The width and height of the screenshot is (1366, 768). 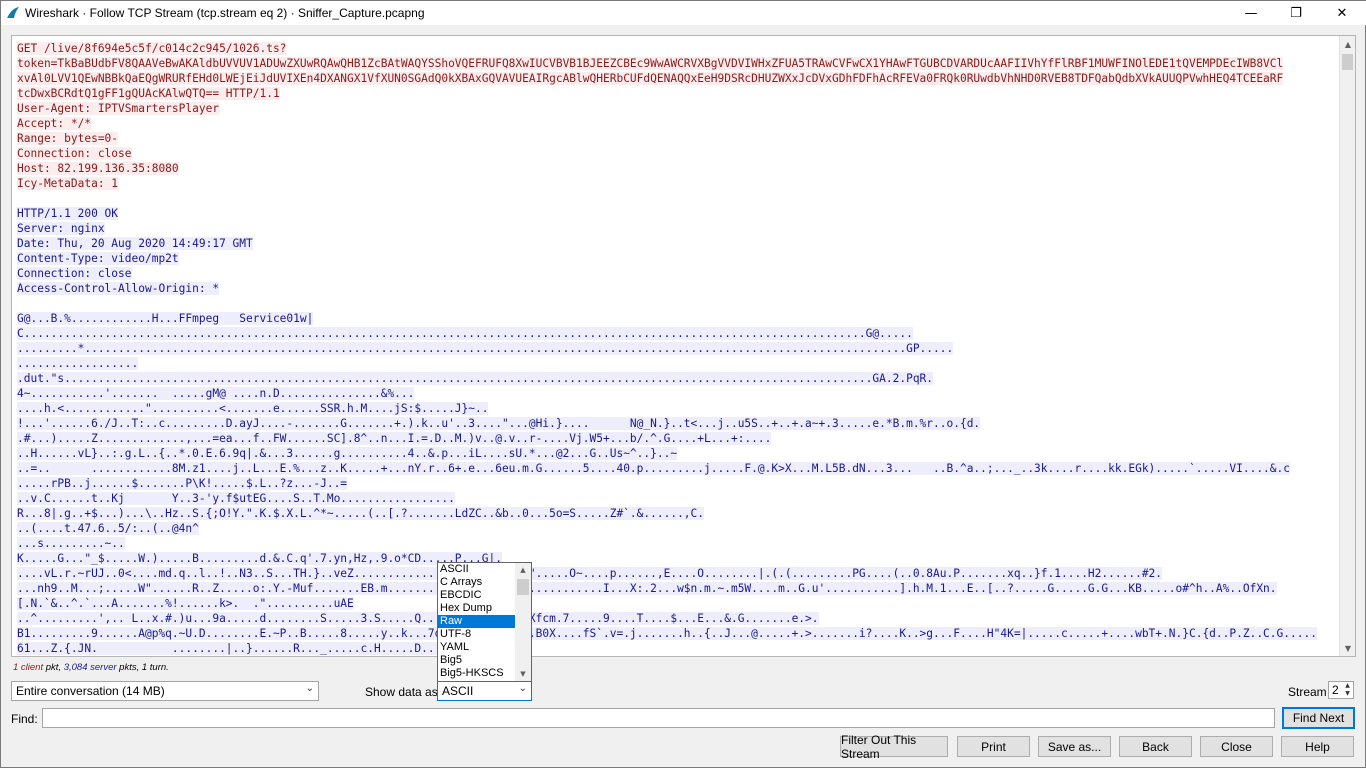 I want to click on stream-number-spinbox: 2 ▲ ▼, so click(x=1341, y=690).